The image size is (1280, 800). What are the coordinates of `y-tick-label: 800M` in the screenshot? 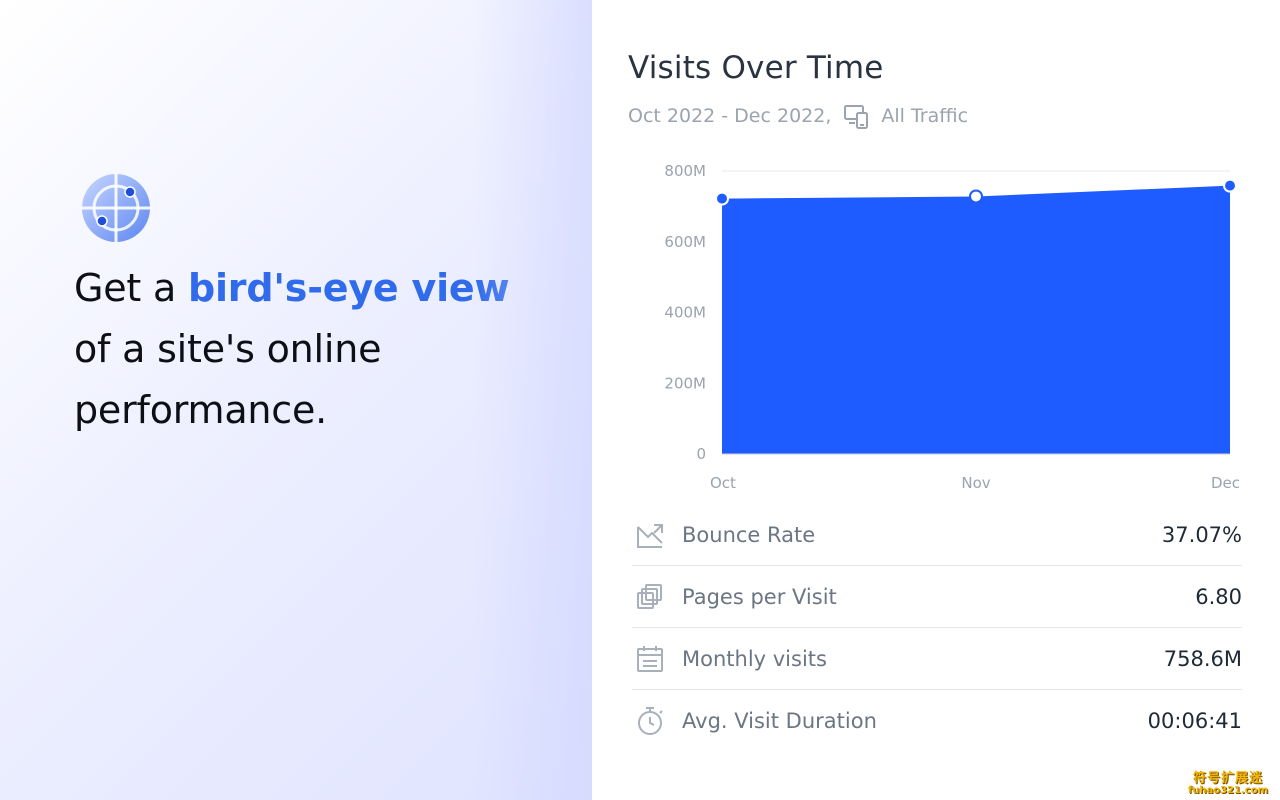 It's located at (685, 171).